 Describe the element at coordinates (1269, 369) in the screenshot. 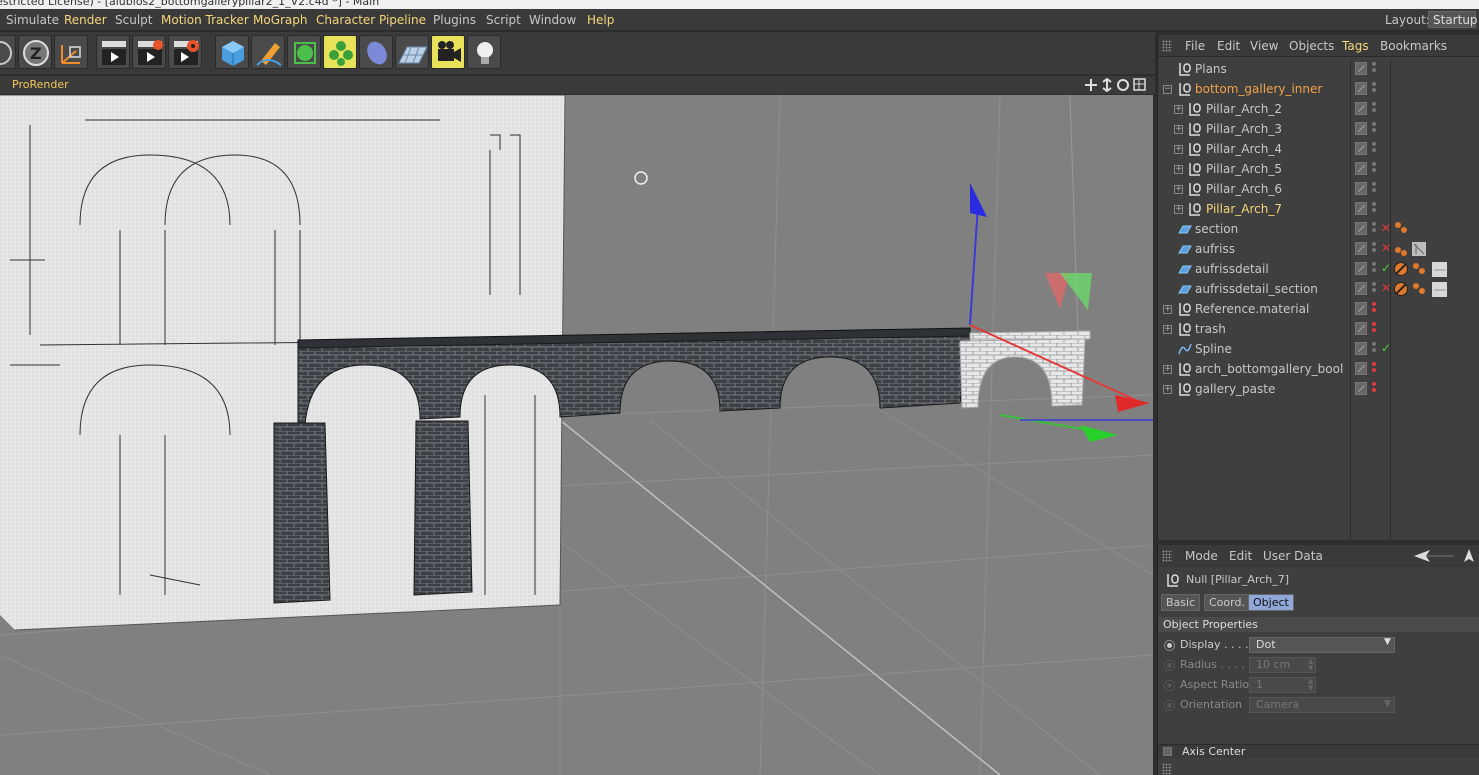

I see `object-name: arch_bottomgallery_bool` at that location.